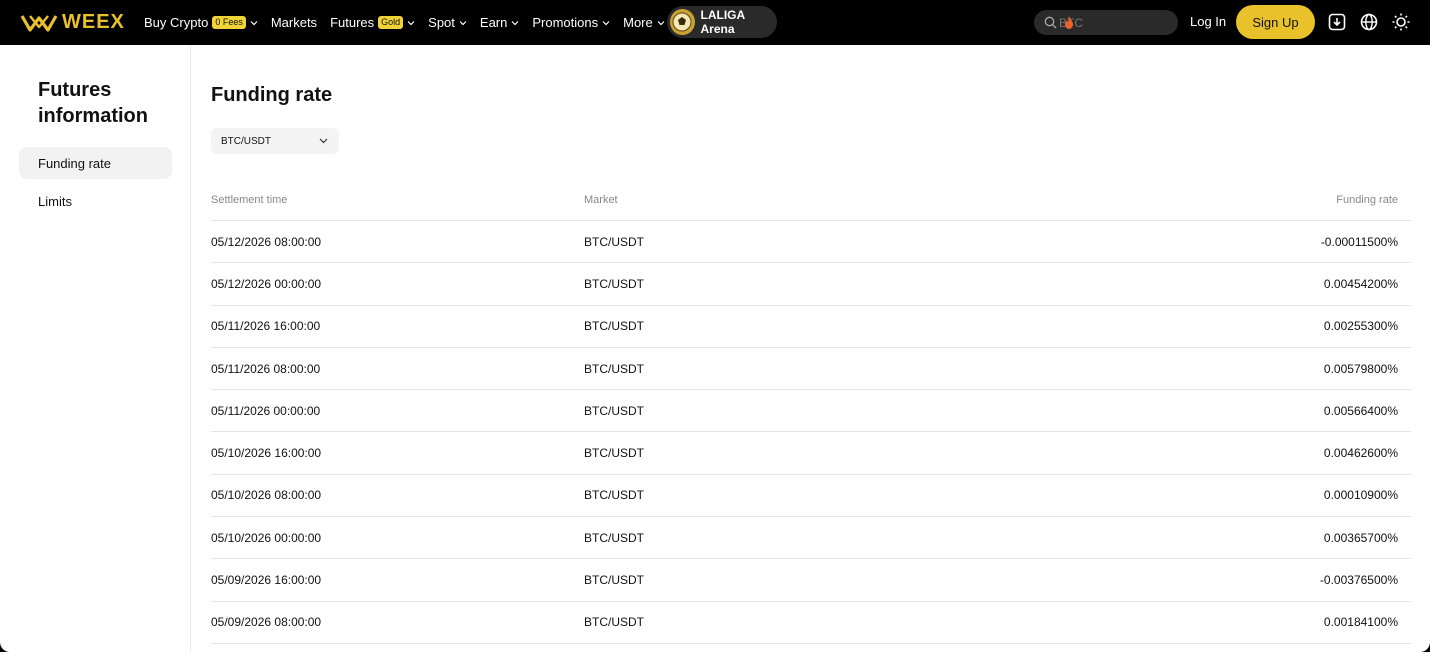 This screenshot has width=1430, height=652. What do you see at coordinates (1360, 622) in the screenshot?
I see `funding-rate-cell: 0.00184100%` at bounding box center [1360, 622].